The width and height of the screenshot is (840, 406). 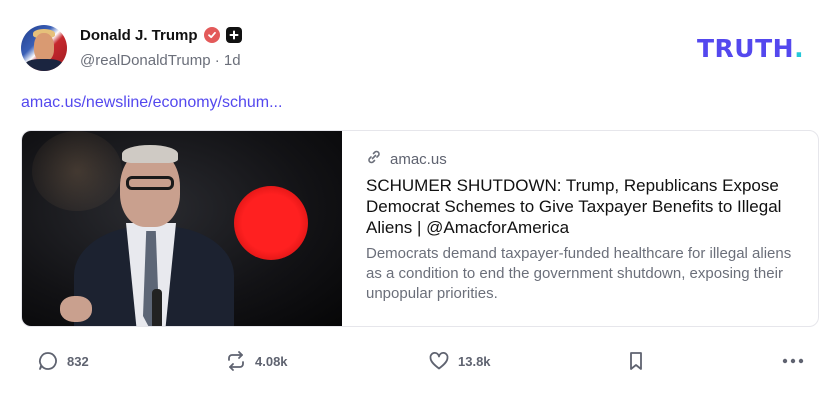 I want to click on more-icon, so click(x=793, y=361).